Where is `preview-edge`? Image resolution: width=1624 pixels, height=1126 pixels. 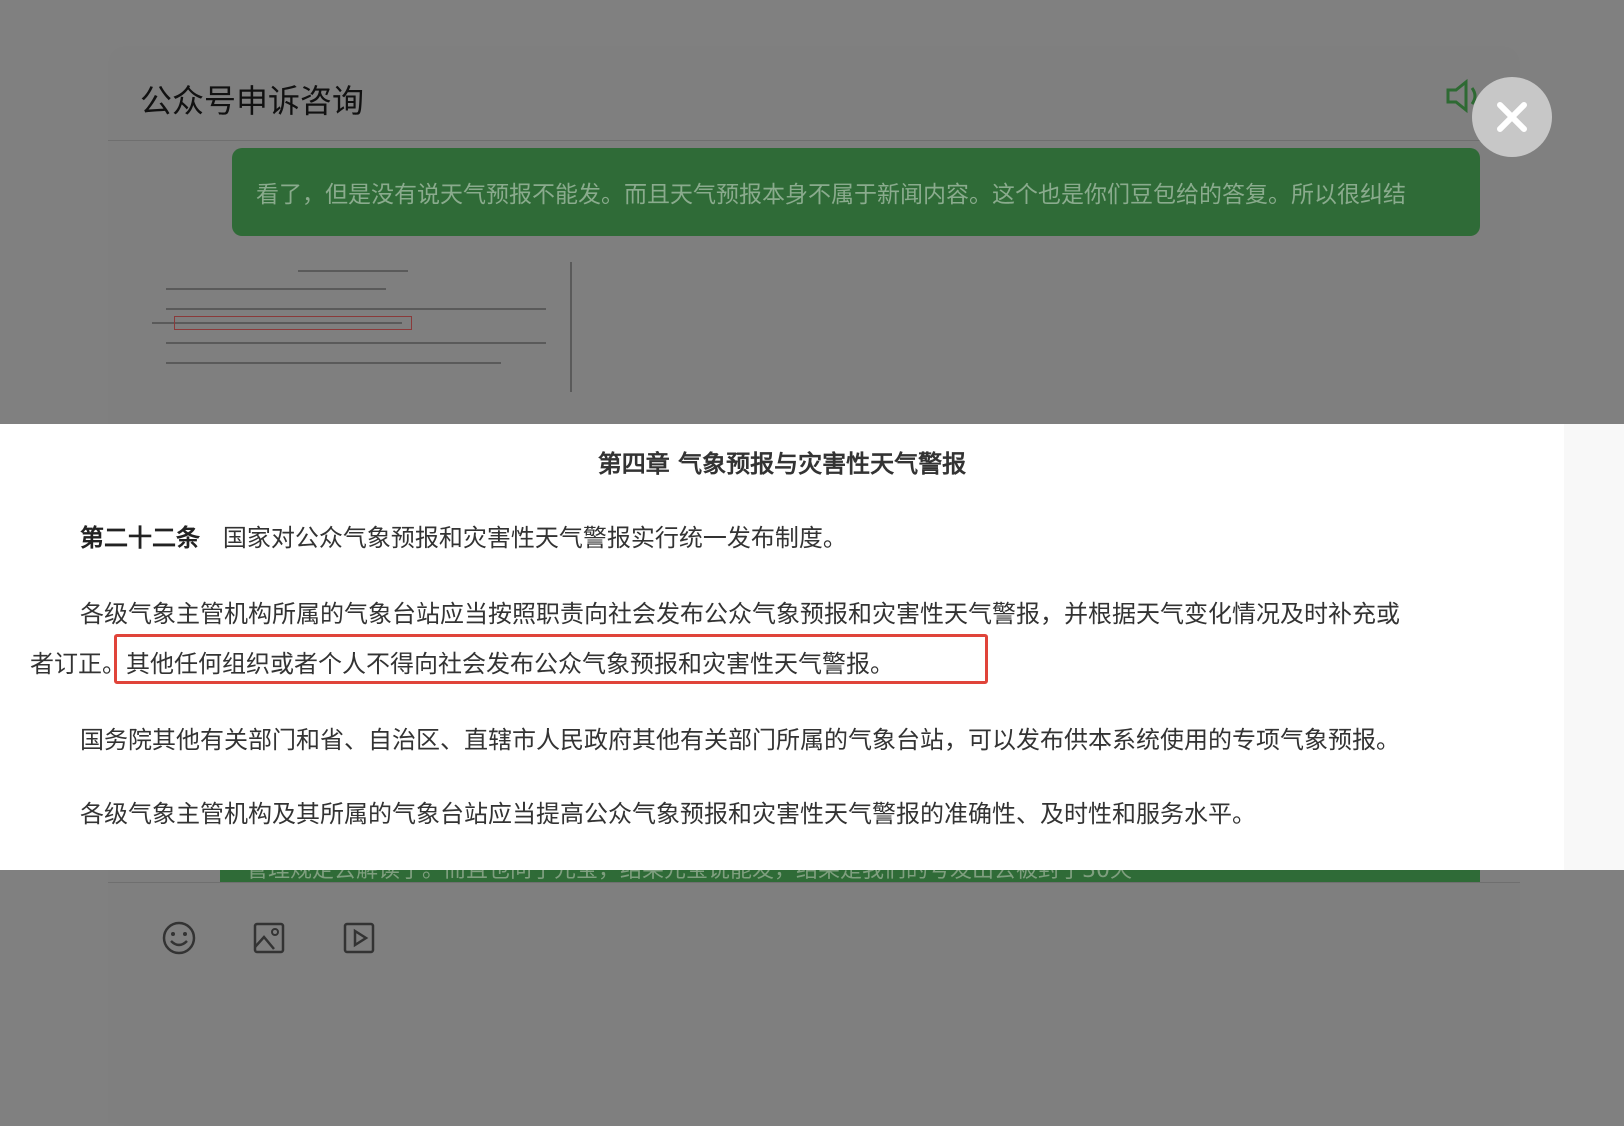
preview-edge is located at coordinates (1594, 647).